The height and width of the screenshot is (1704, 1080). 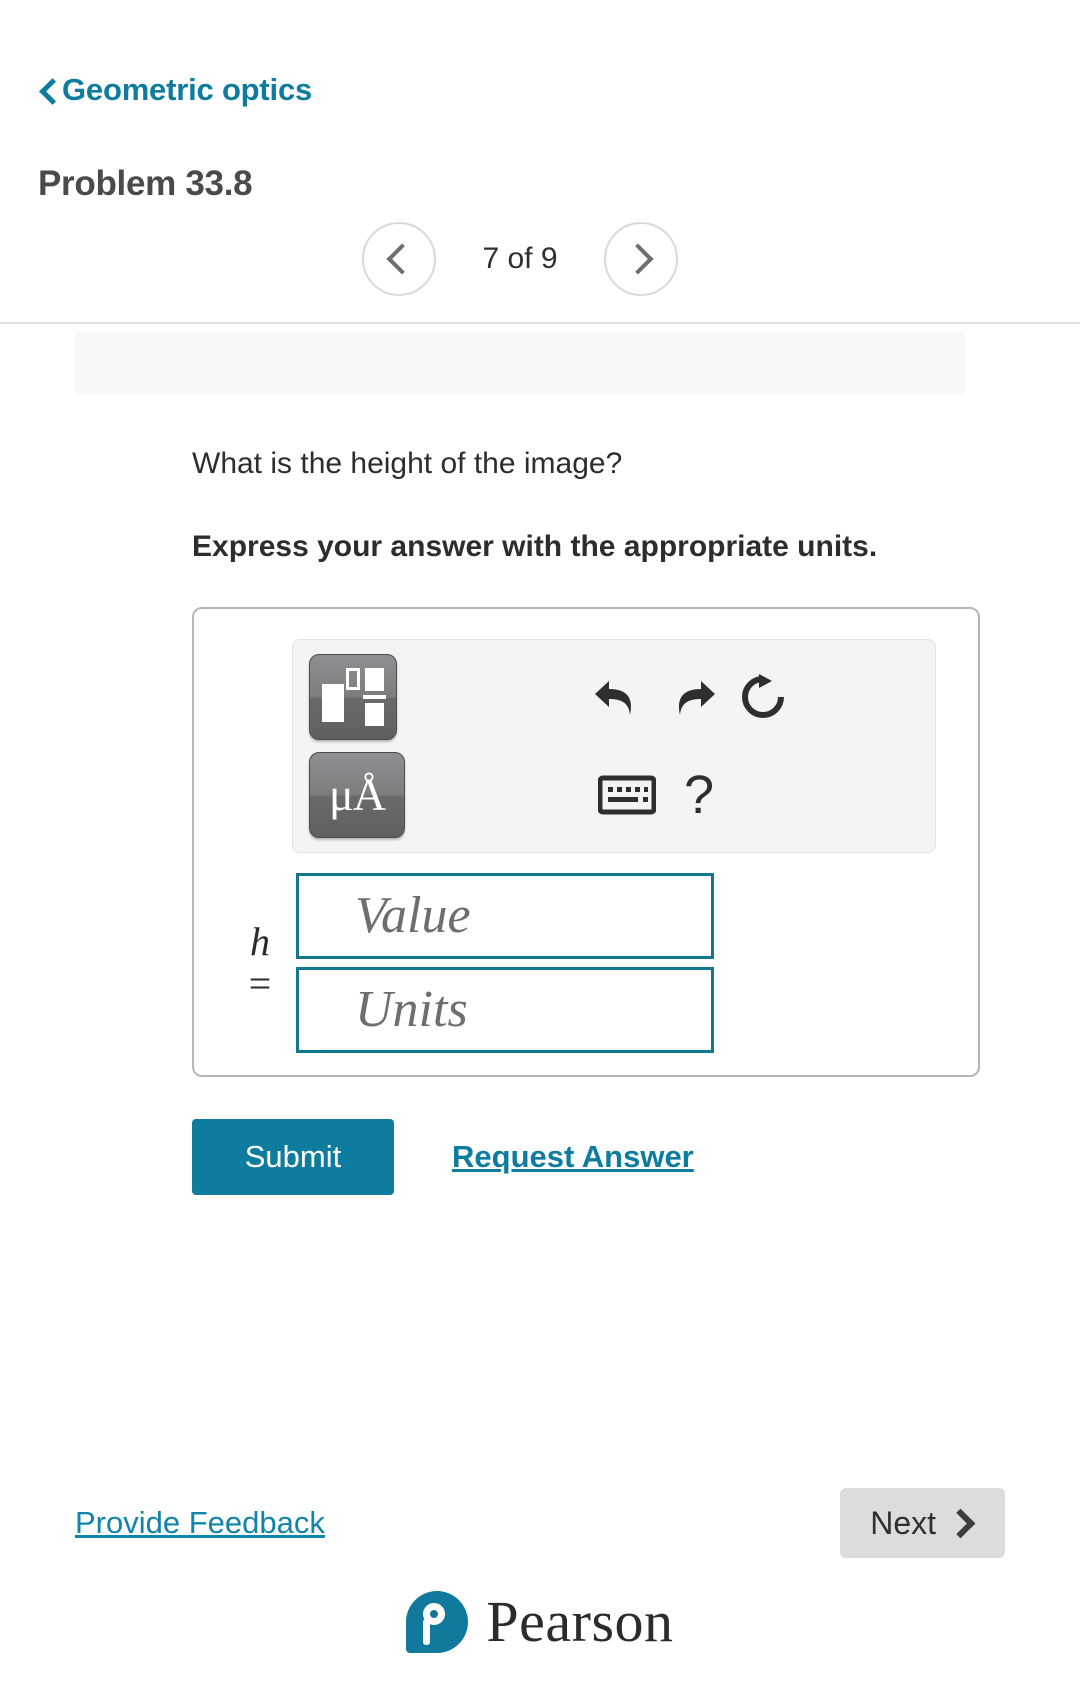 I want to click on unit-symbols-button: μÅ, so click(x=357, y=794).